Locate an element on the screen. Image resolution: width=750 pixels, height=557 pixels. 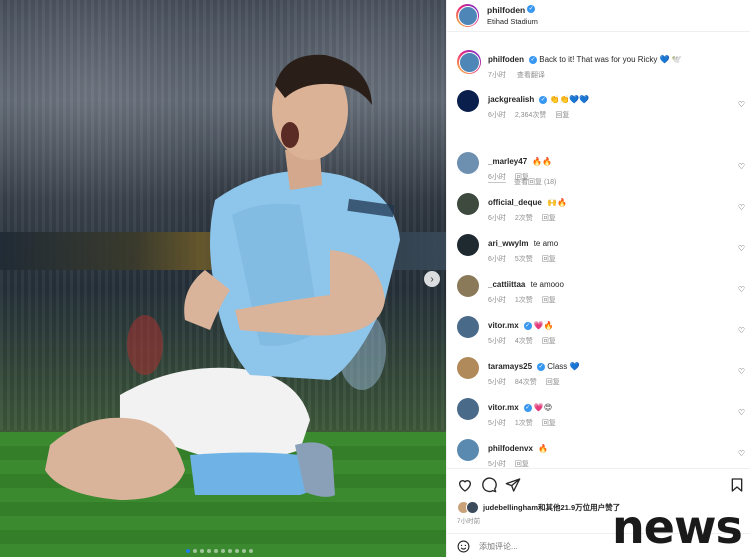
caption-time: 7小时 is located at coordinates (497, 75).